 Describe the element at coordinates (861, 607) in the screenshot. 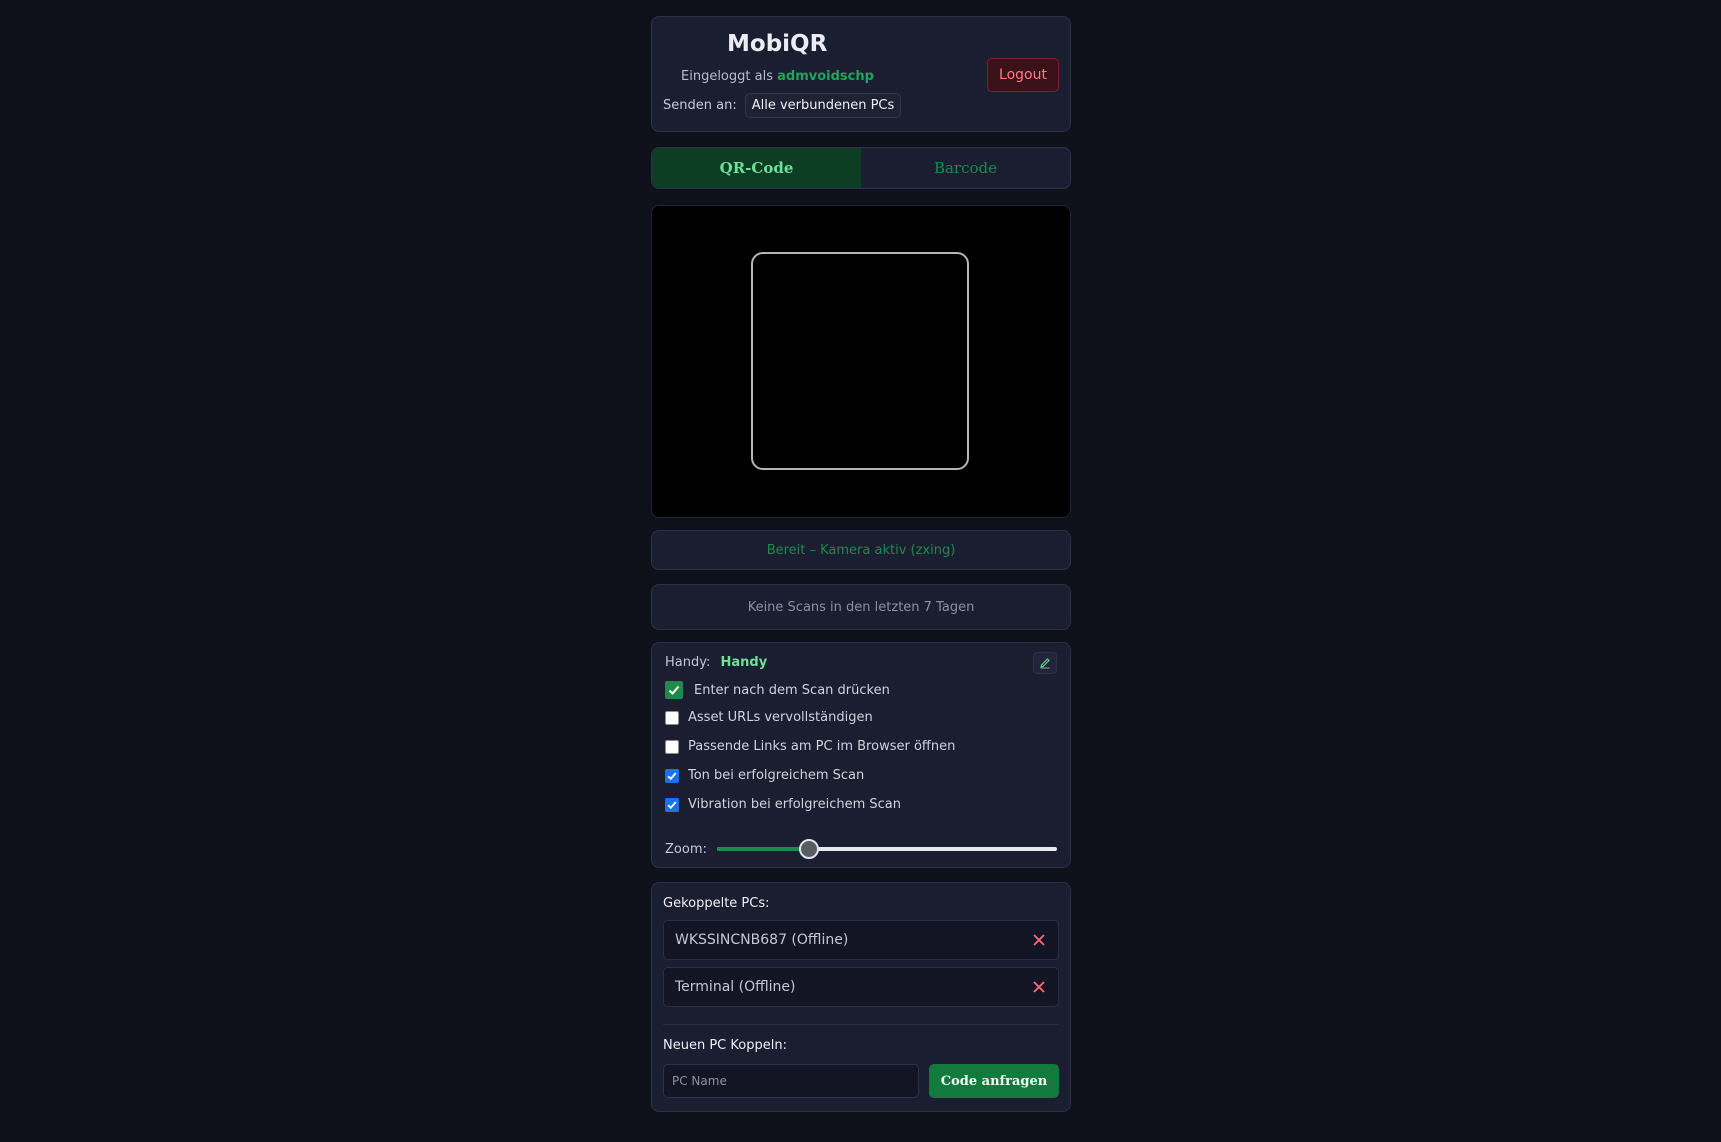

I see `scan-history: Keine Scans in den letzten 7 Tagen` at that location.